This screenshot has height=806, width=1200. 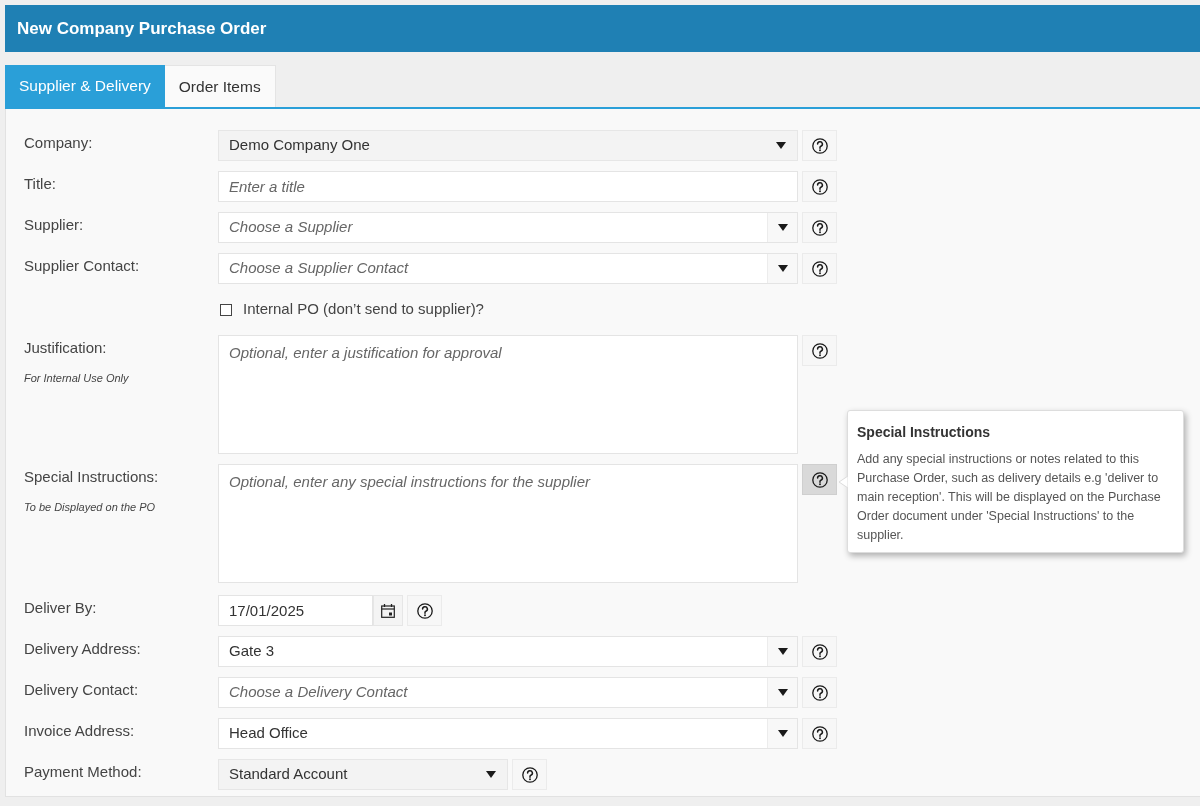 What do you see at coordinates (1009, 497) in the screenshot?
I see `tooltip-text: Add any special instructions or notes related to this Purchase Order, such as delivery details e.g 'deliver to main reception'. This will be displayed on the Purchase Order document under 'Special Instructions' to the supplier.` at bounding box center [1009, 497].